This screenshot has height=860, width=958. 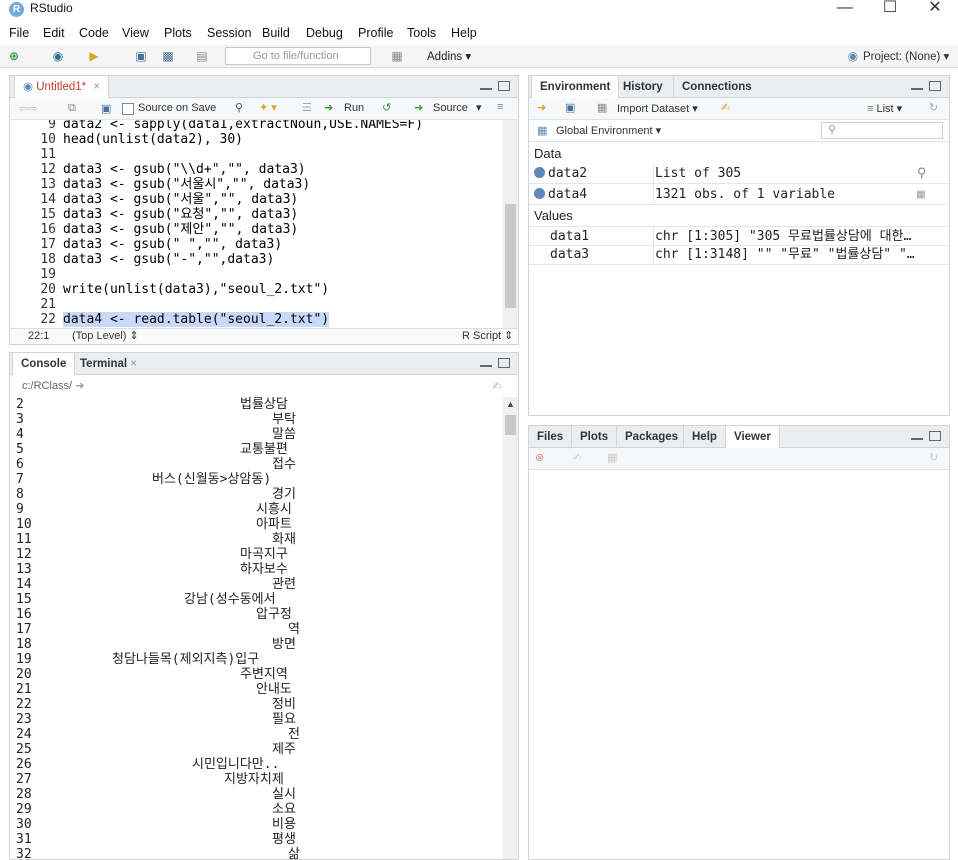 What do you see at coordinates (58, 56) in the screenshot?
I see `new-project-icon: ◉` at bounding box center [58, 56].